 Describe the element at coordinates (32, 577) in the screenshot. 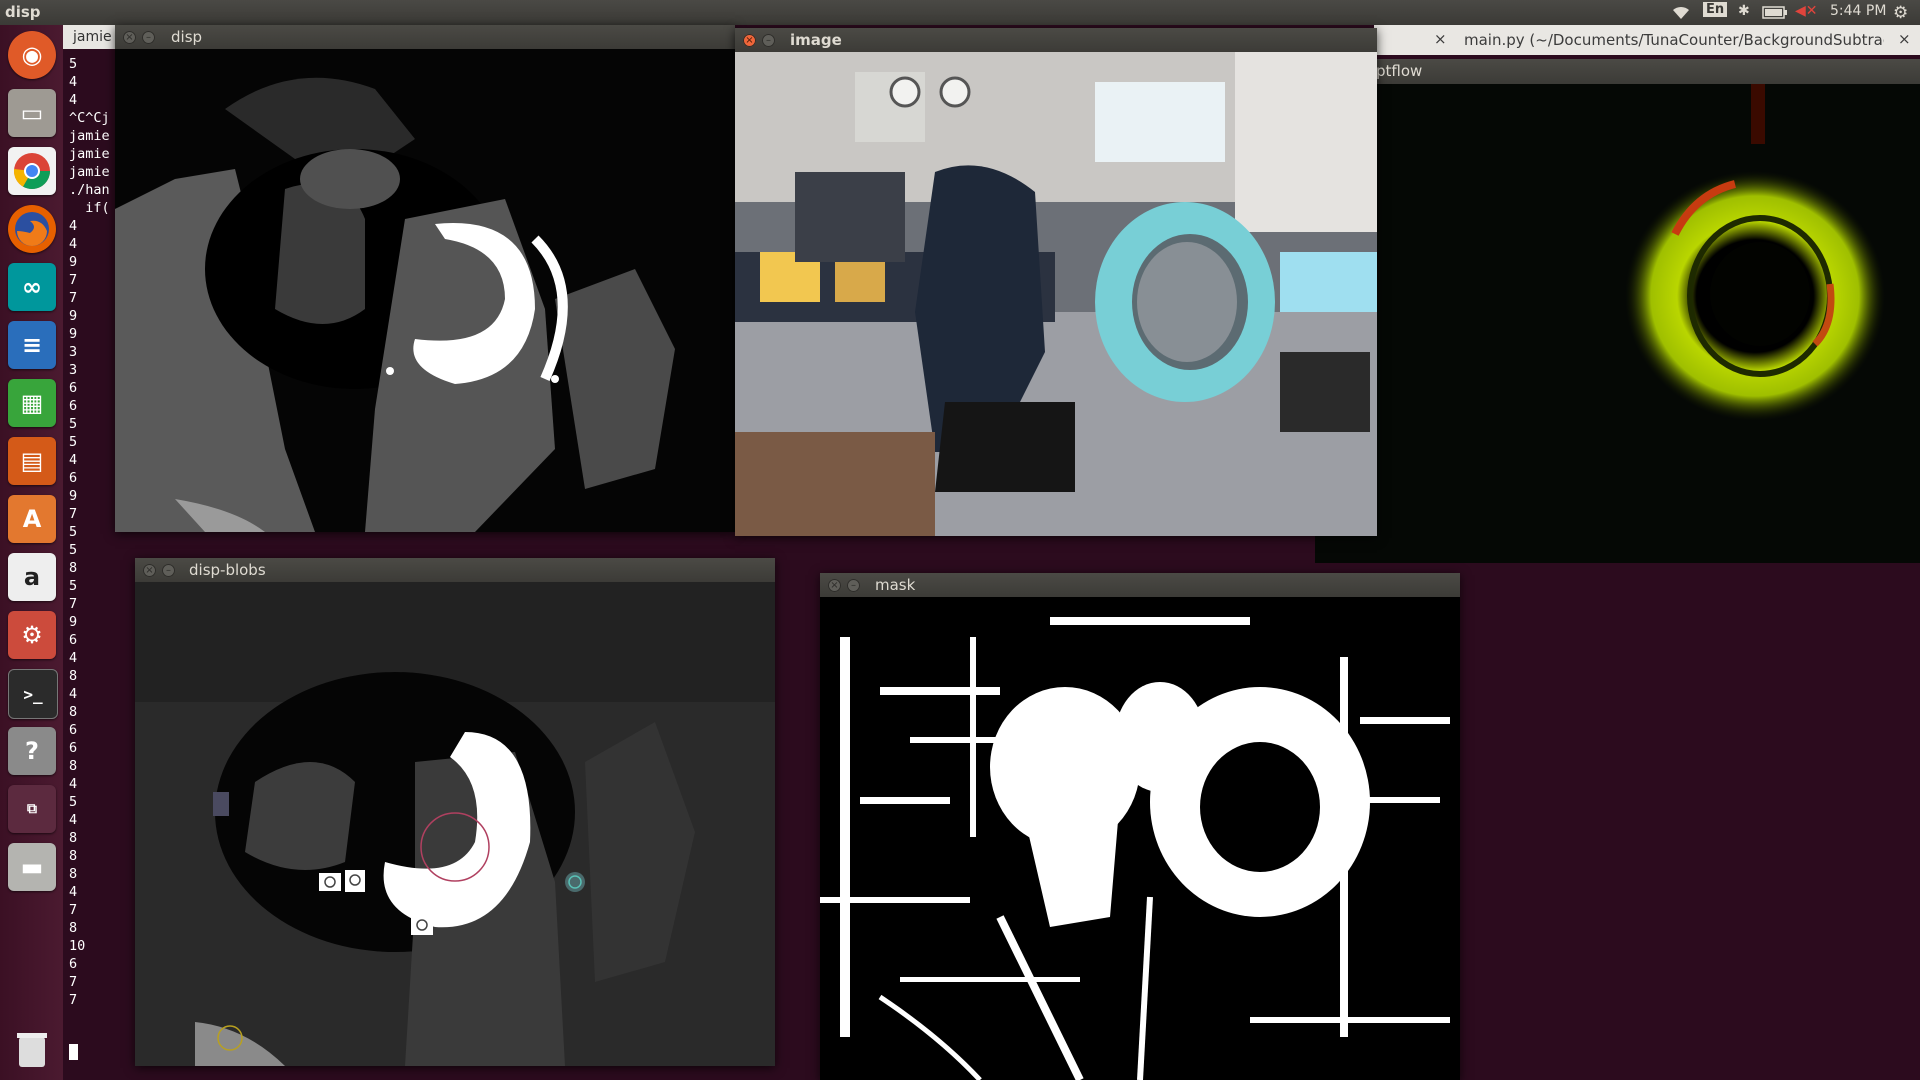

I see `amazon-icon: a` at that location.